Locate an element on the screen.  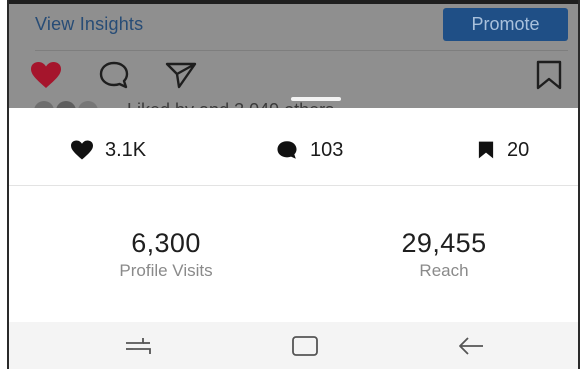
right-edge is located at coordinates (579, 184).